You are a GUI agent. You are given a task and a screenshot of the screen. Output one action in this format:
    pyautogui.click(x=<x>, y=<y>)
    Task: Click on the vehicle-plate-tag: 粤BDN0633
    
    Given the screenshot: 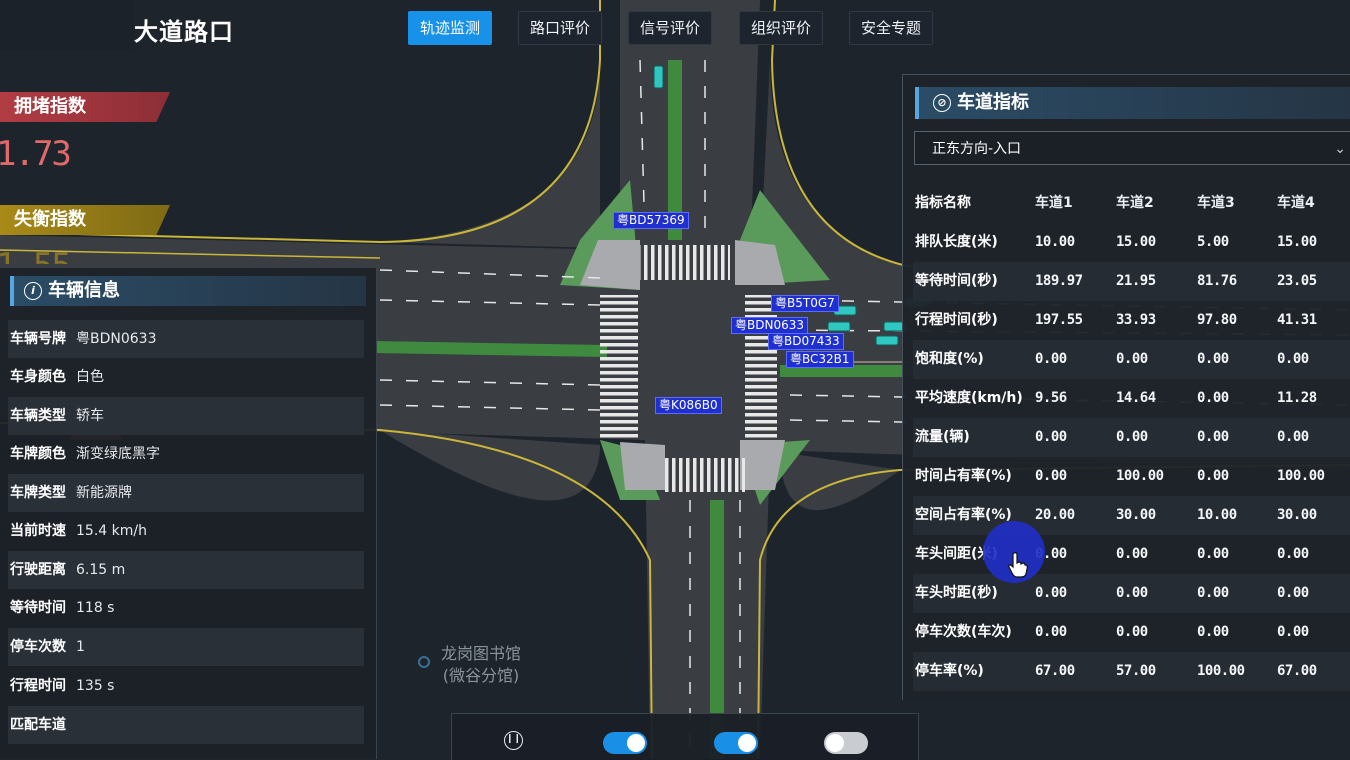 What is the action you would take?
    pyautogui.click(x=769, y=325)
    